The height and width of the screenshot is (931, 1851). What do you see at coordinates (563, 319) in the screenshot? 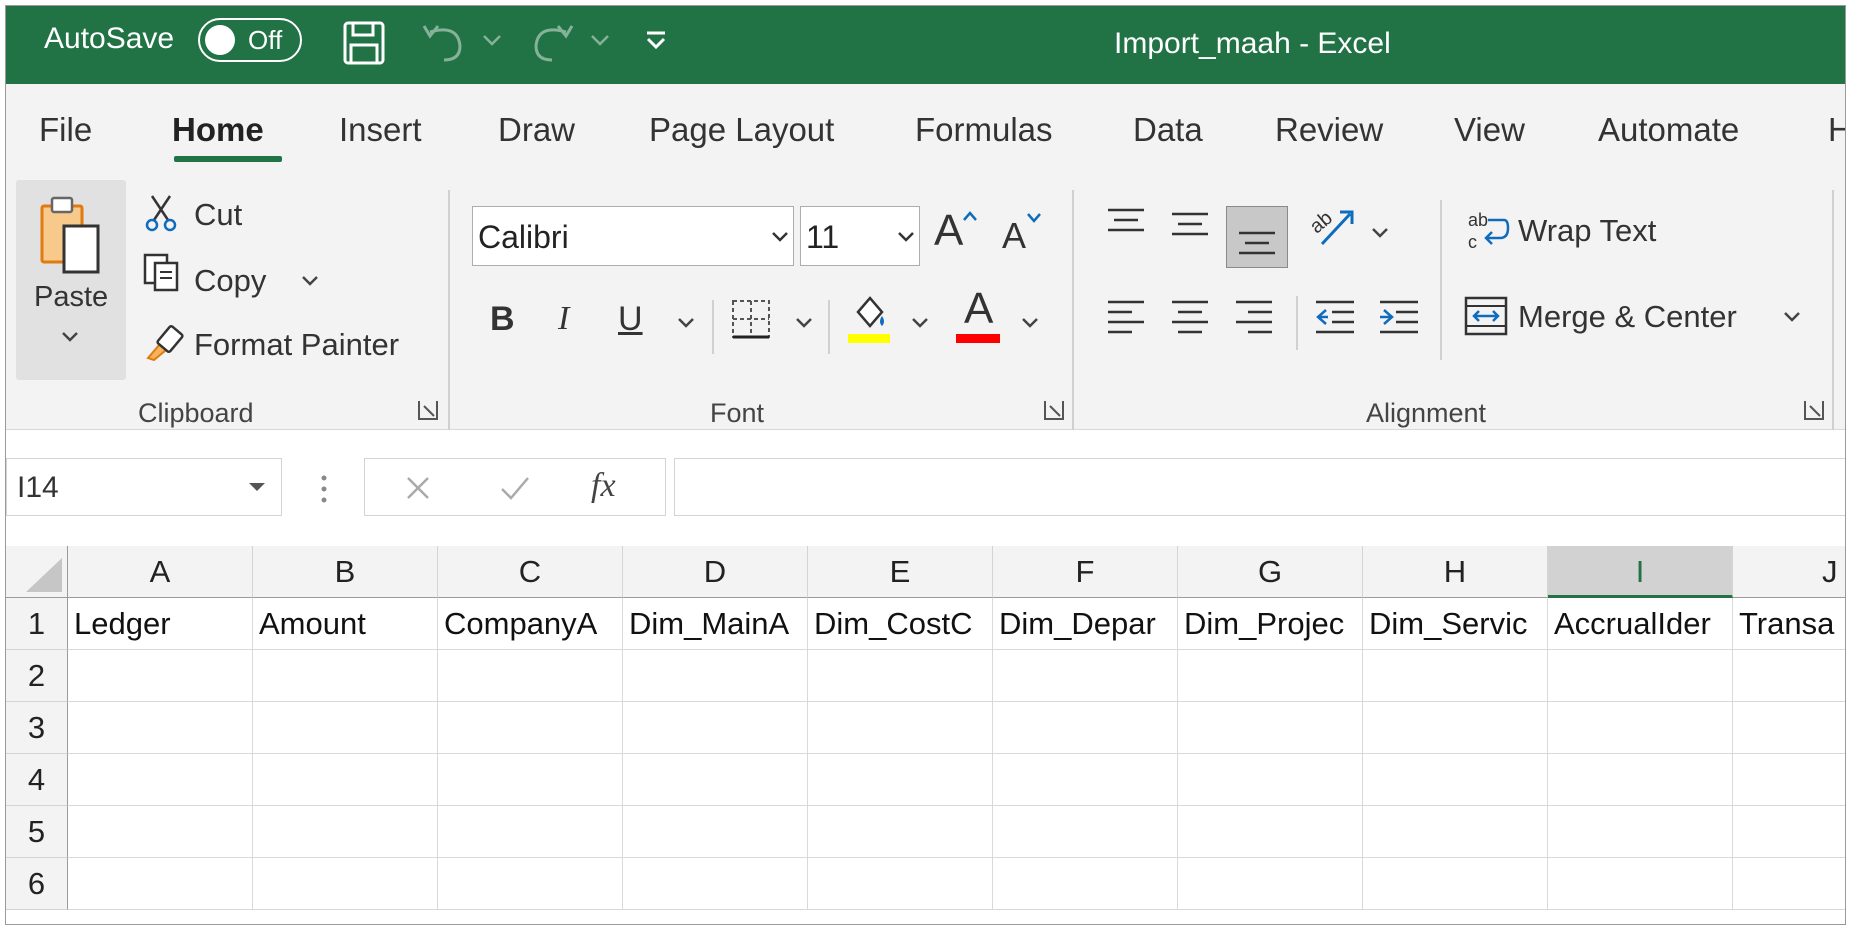
I see `italic-button: I` at bounding box center [563, 319].